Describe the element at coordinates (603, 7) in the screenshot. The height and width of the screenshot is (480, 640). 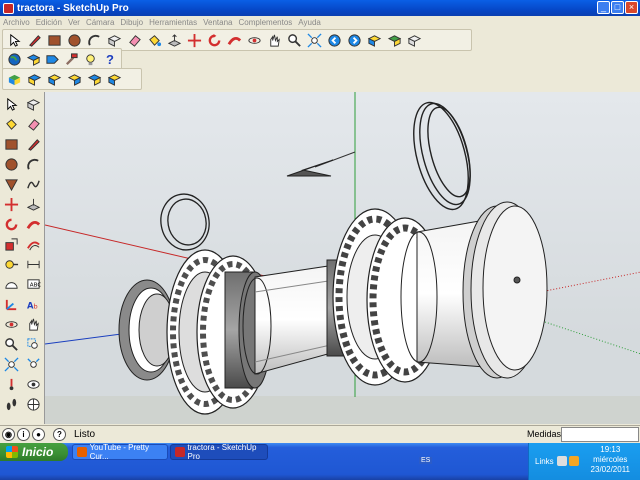
I see `minimize-button: _` at that location.